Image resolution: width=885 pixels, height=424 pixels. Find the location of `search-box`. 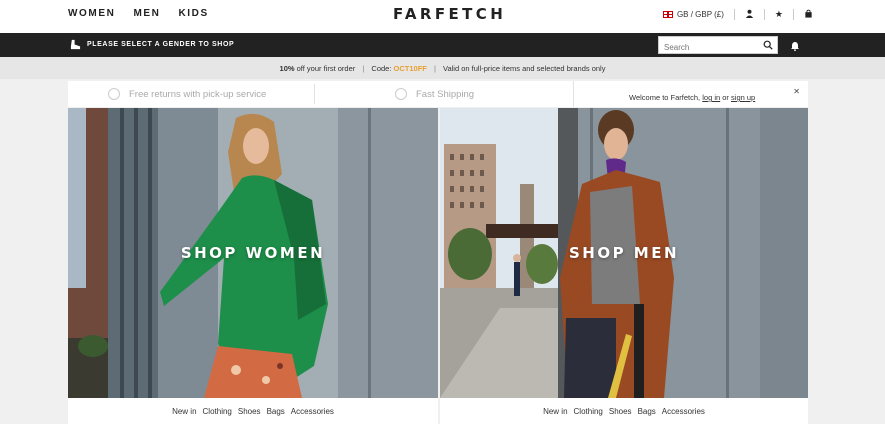

search-box is located at coordinates (718, 46).